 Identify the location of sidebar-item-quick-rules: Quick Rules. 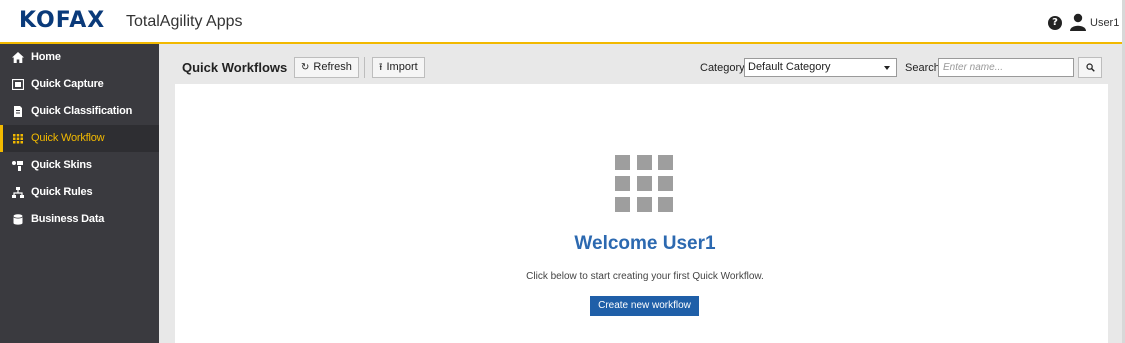
(79, 192).